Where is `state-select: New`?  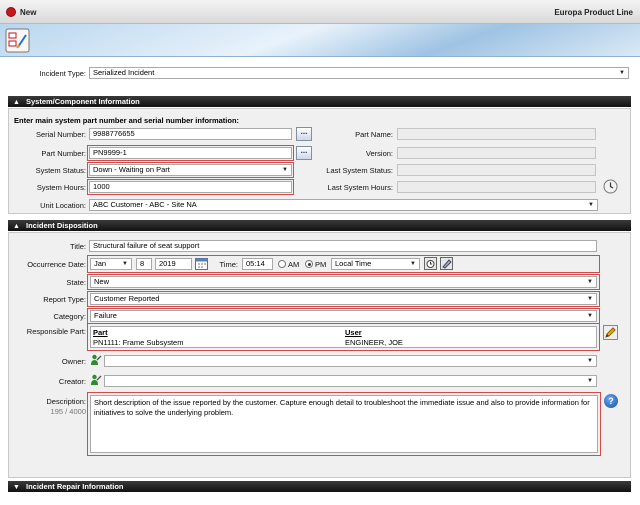 state-select: New is located at coordinates (343, 282).